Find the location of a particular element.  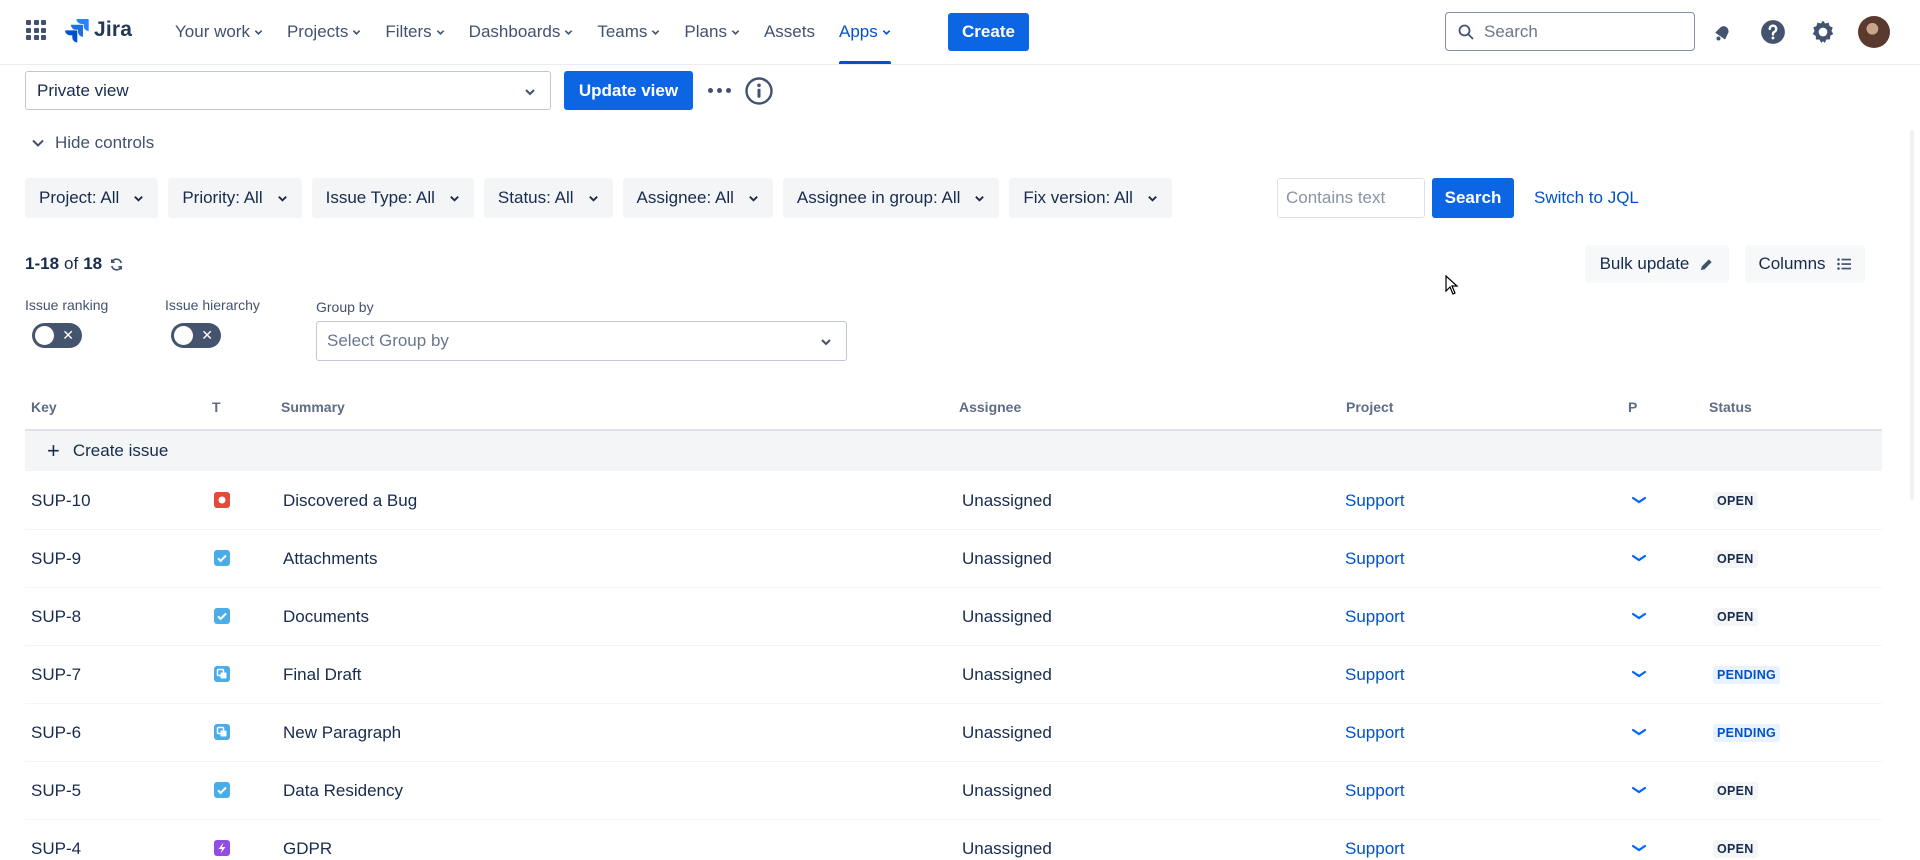

search-button: Search is located at coordinates (1473, 198).